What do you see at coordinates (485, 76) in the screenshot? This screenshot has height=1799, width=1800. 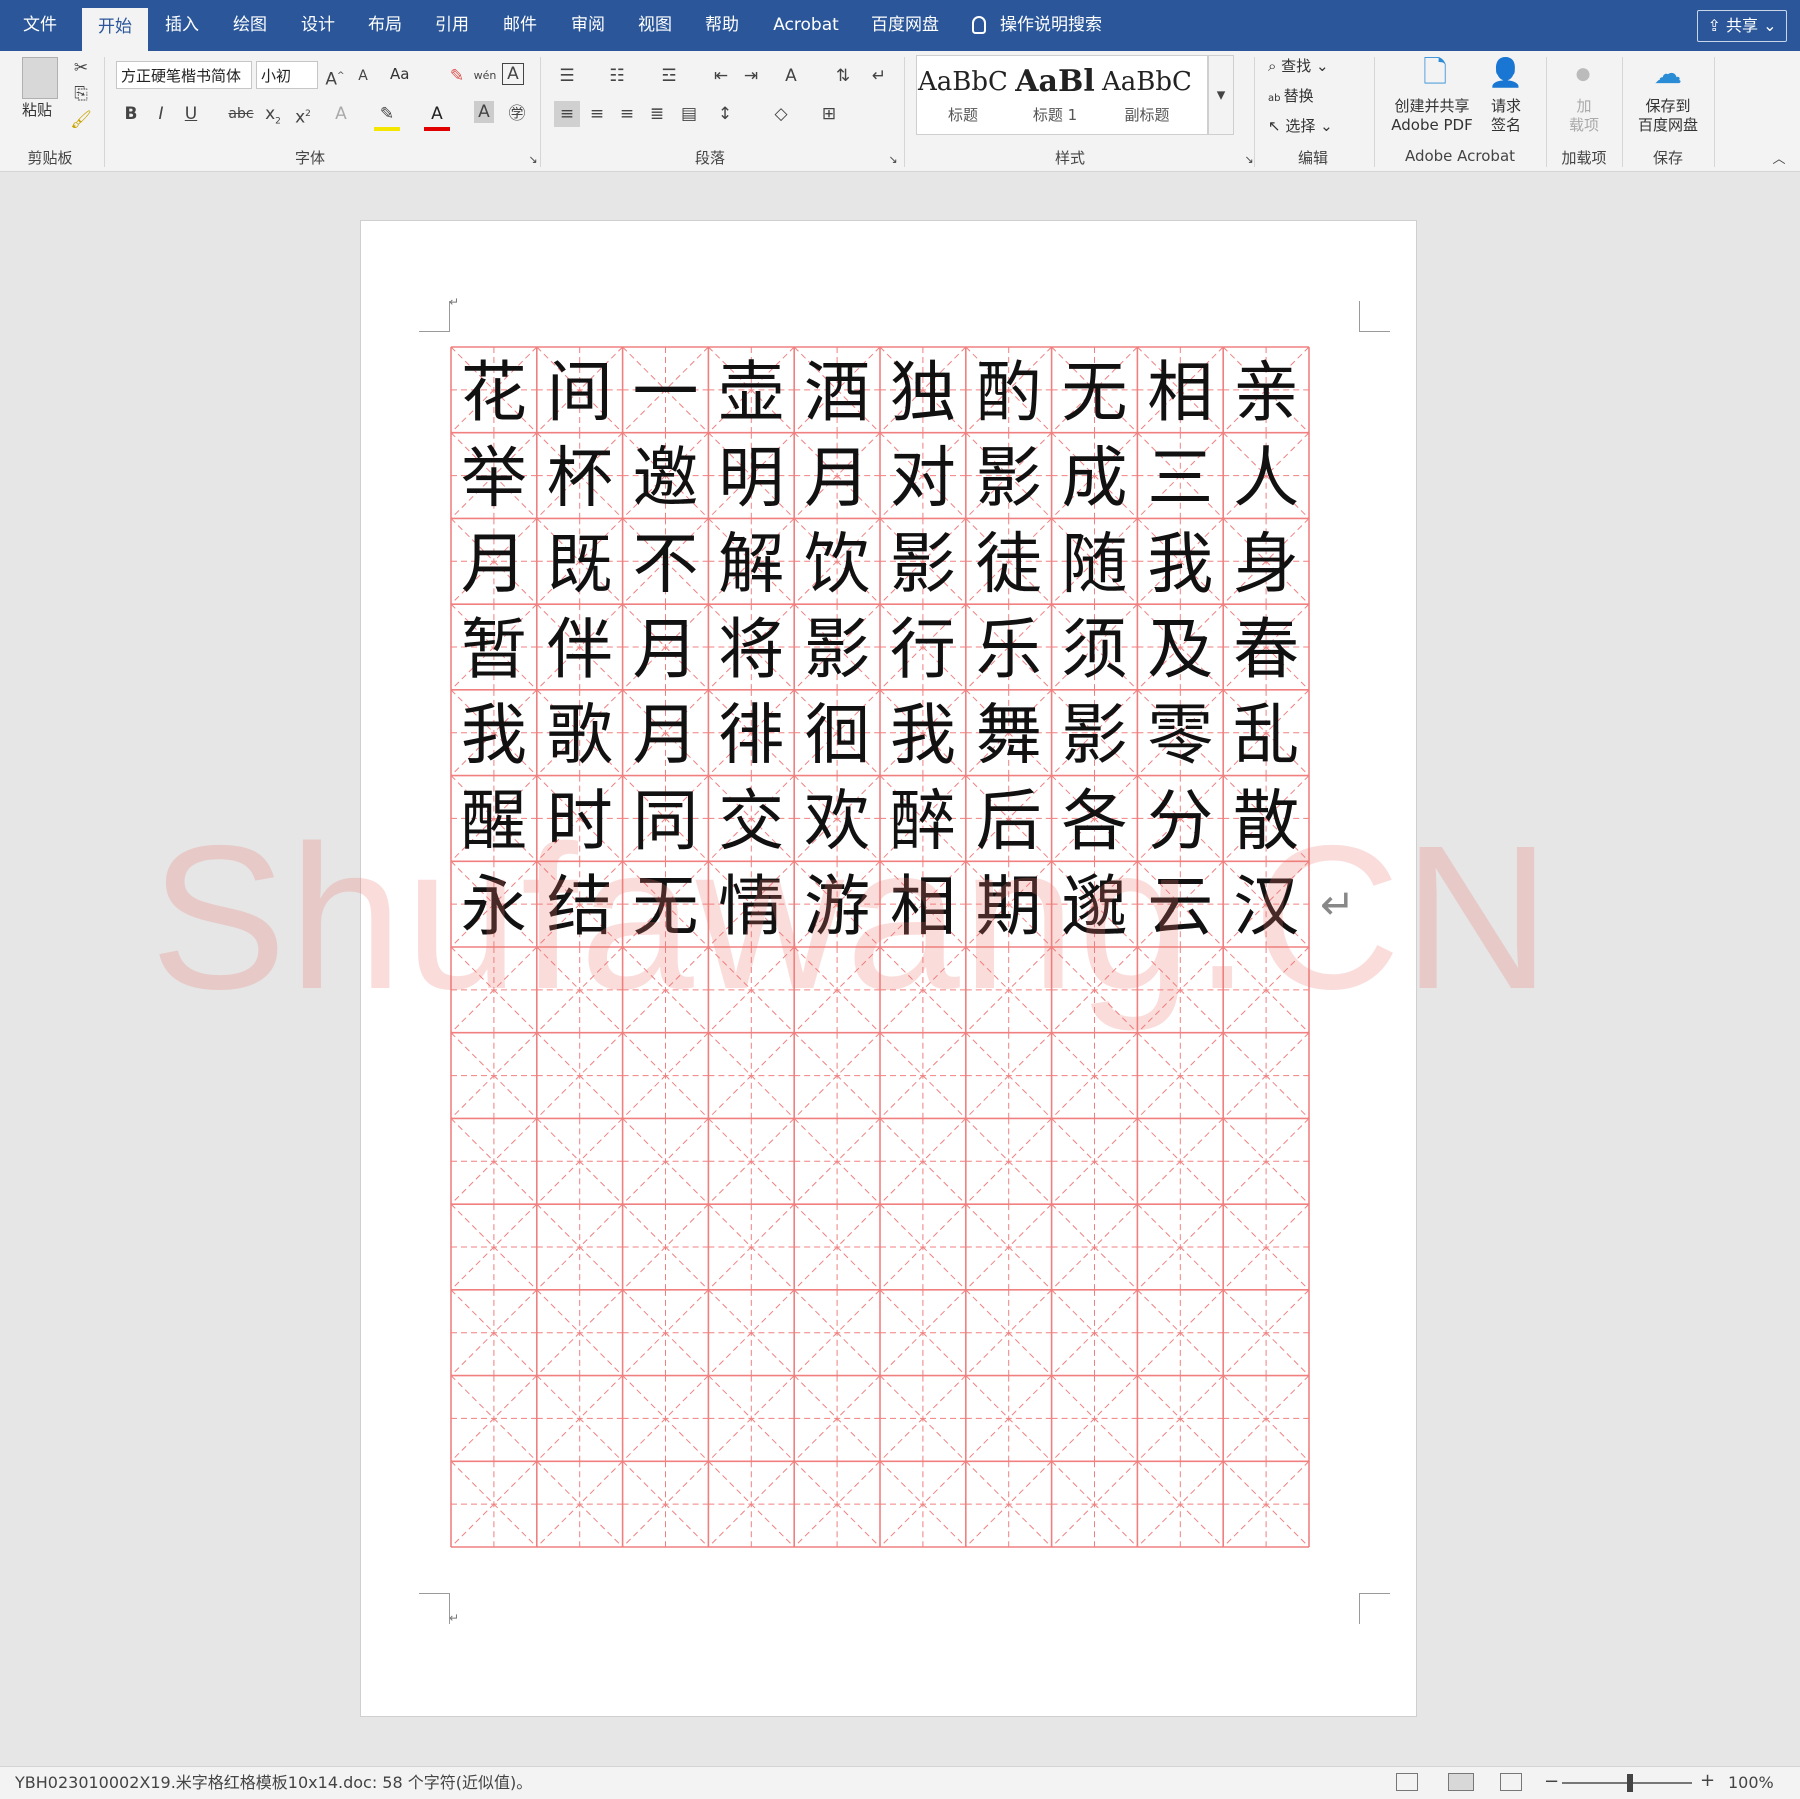 I see `phonetic-guide-icon: wén` at bounding box center [485, 76].